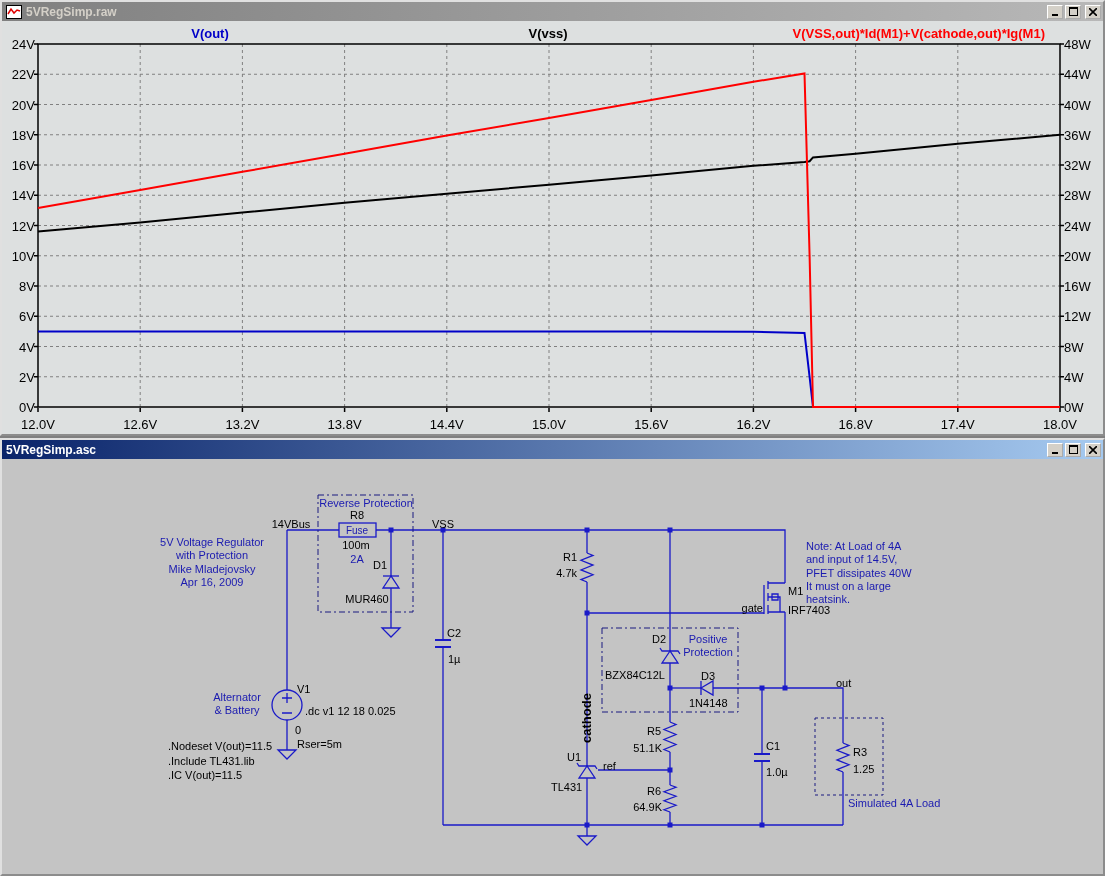 This screenshot has height=876, width=1105. Describe the element at coordinates (23, 135) in the screenshot. I see `y-tick-label: 18V` at that location.